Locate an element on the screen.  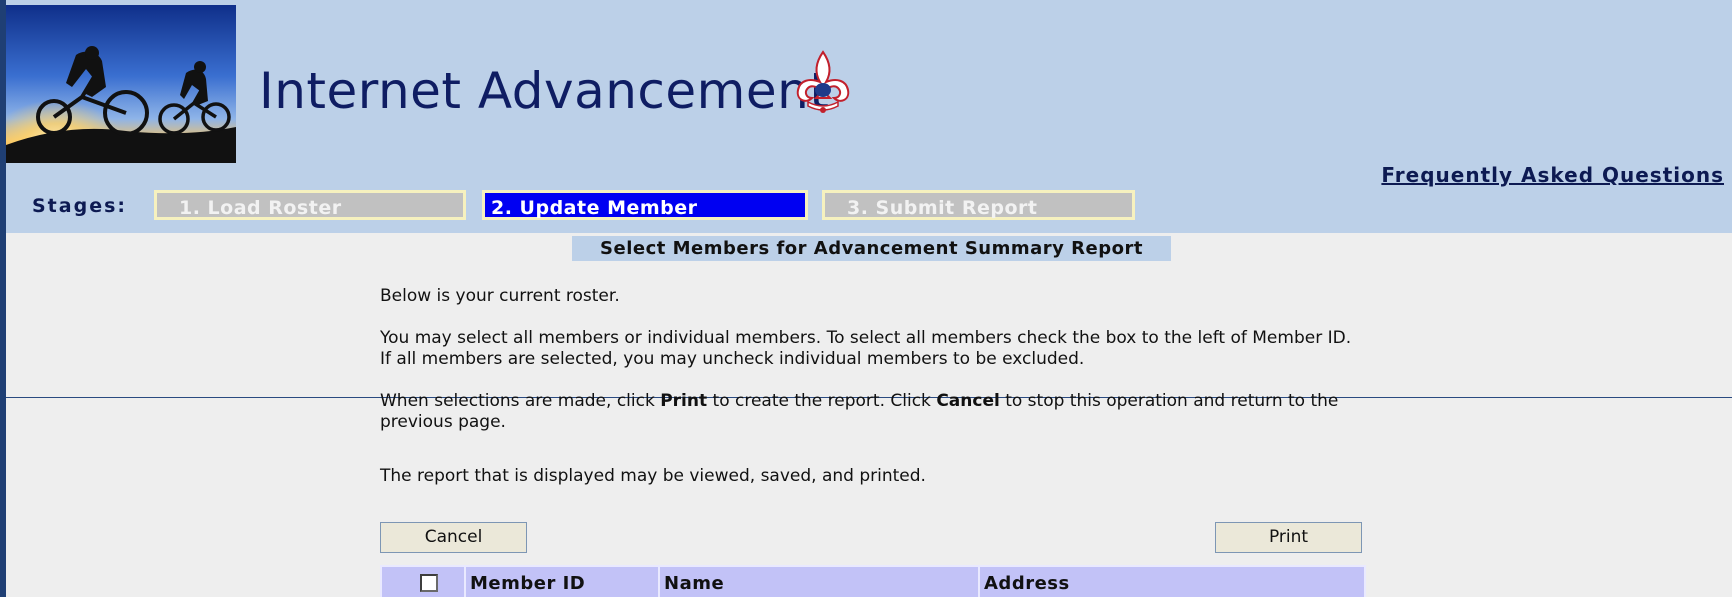
roster-table-header: Member ID Name Address is located at coordinates (873, 581).